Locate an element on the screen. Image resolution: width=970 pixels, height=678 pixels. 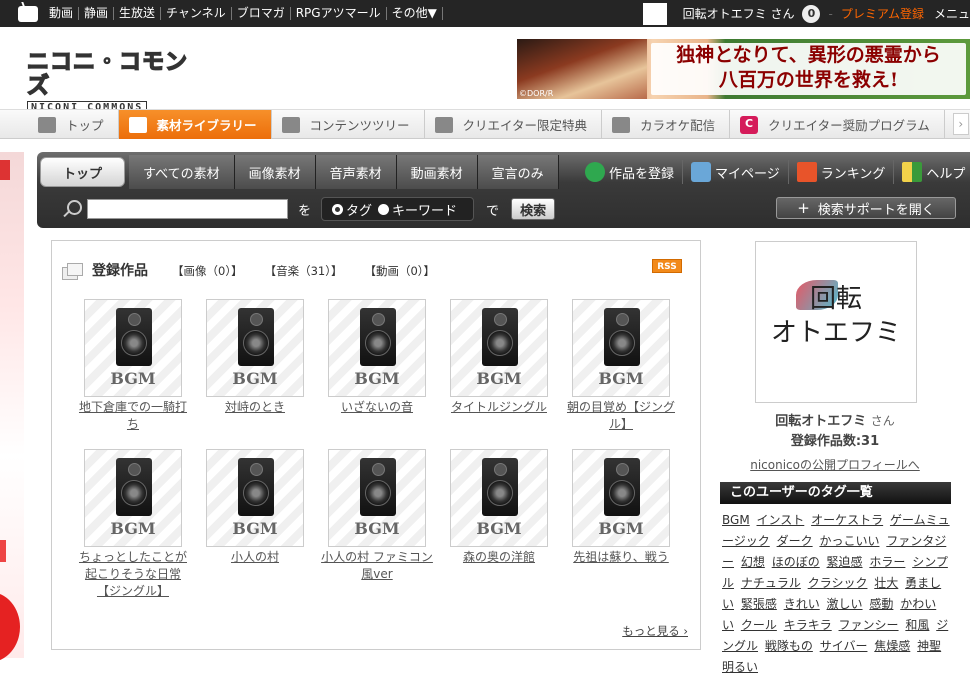
global-nav-seiga: 静画 is located at coordinates (97, 13).